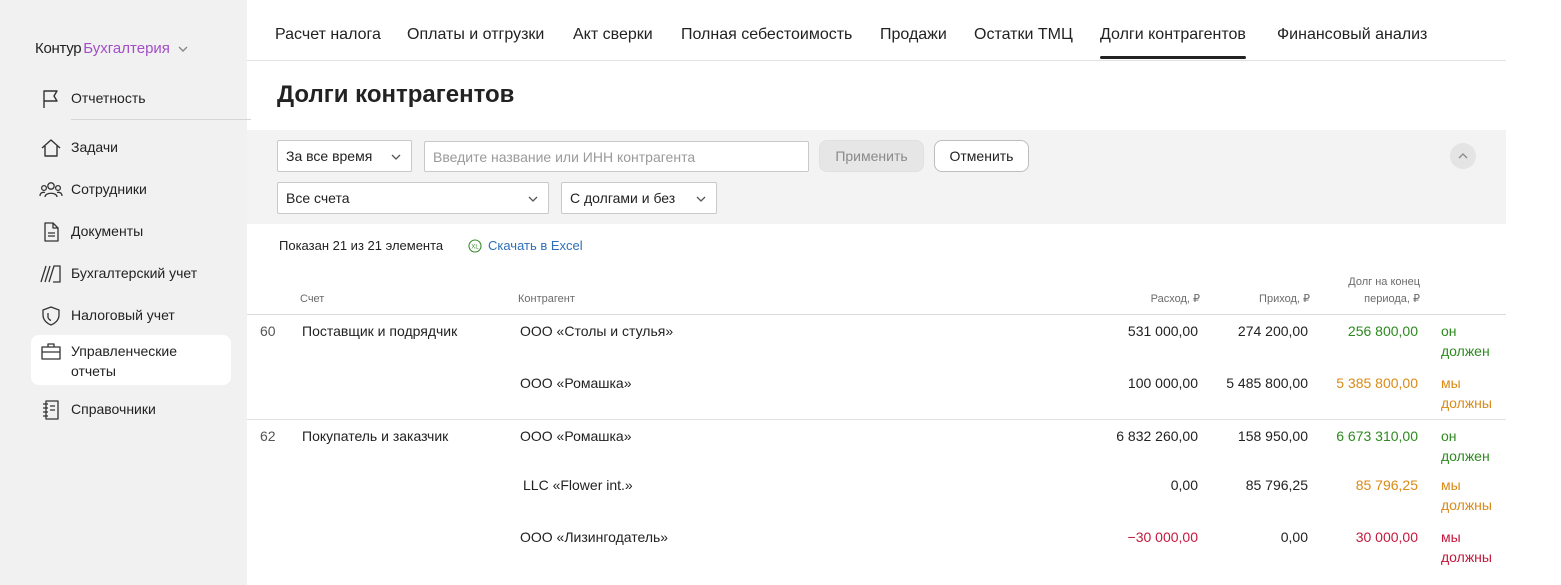 The height and width of the screenshot is (585, 1561). What do you see at coordinates (613, 35) in the screenshot?
I see `tab-reconciliation: Акт сверки` at bounding box center [613, 35].